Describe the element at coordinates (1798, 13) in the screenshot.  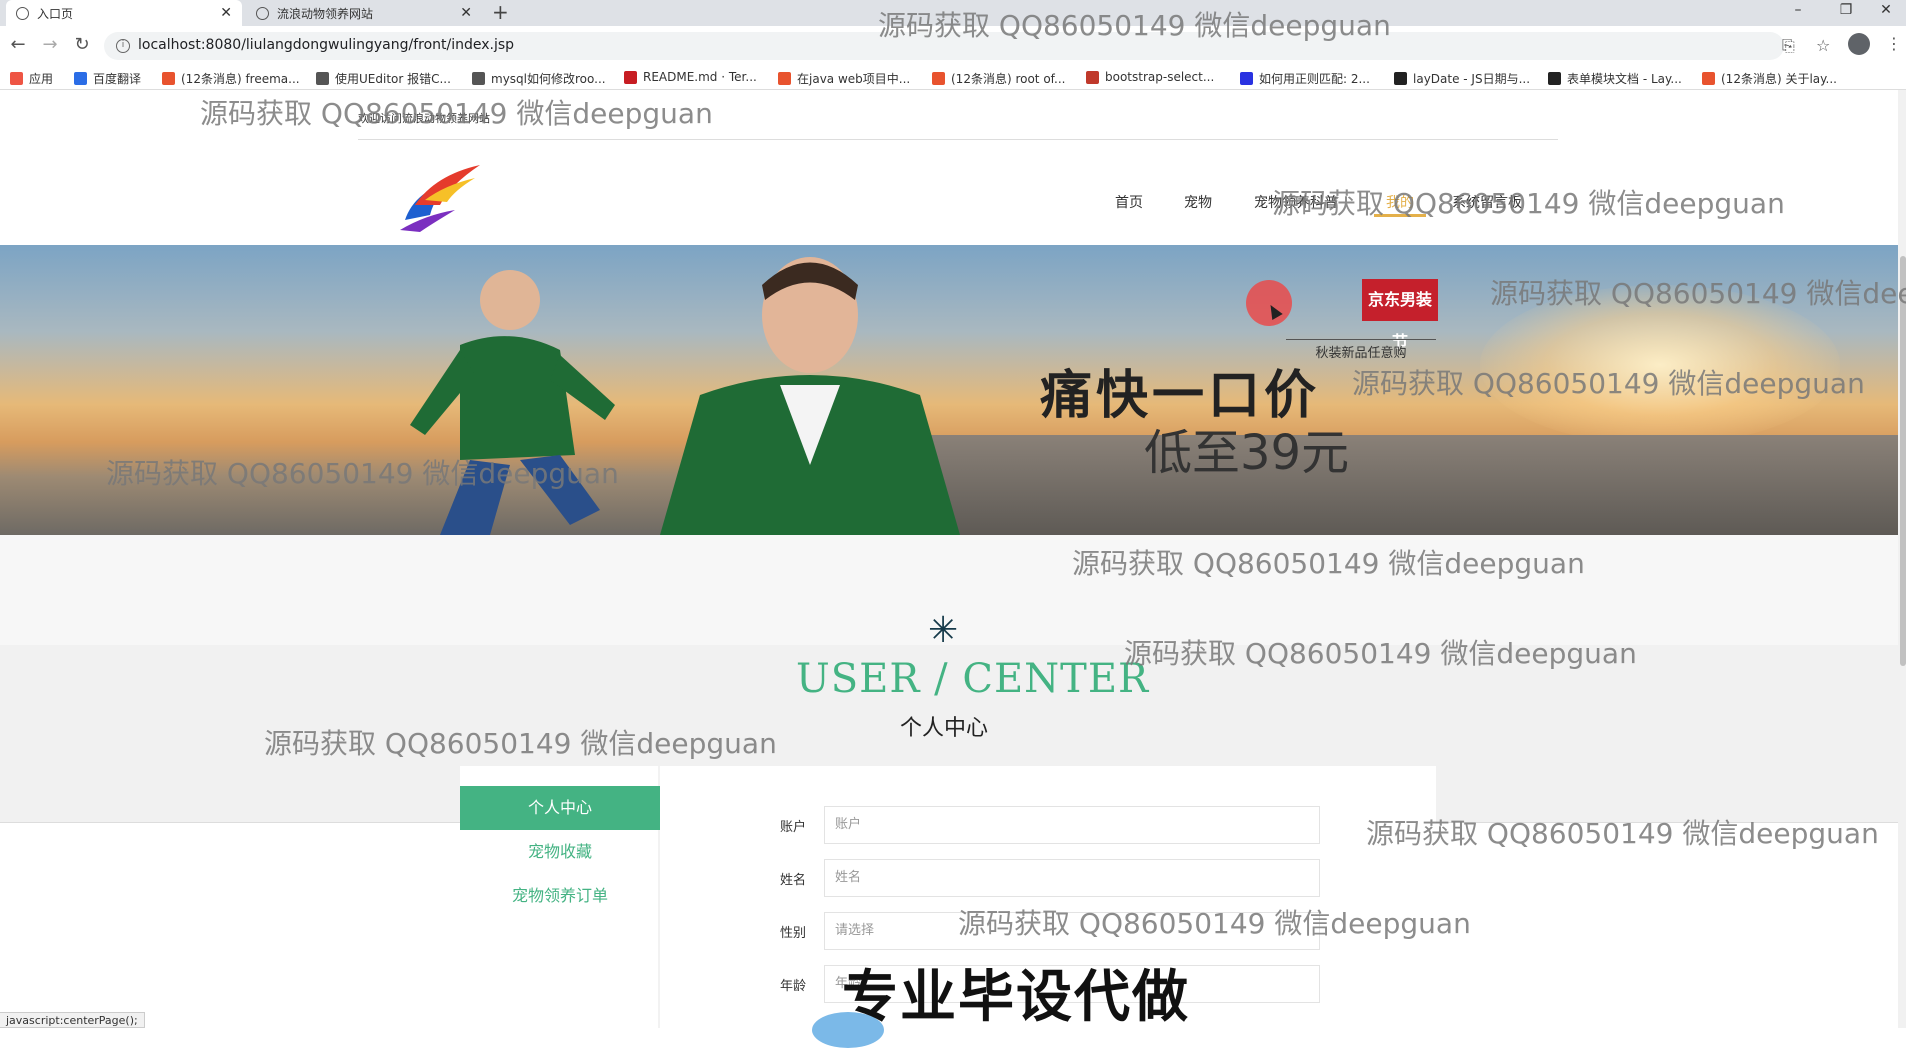
I see `minimize-button: –` at that location.